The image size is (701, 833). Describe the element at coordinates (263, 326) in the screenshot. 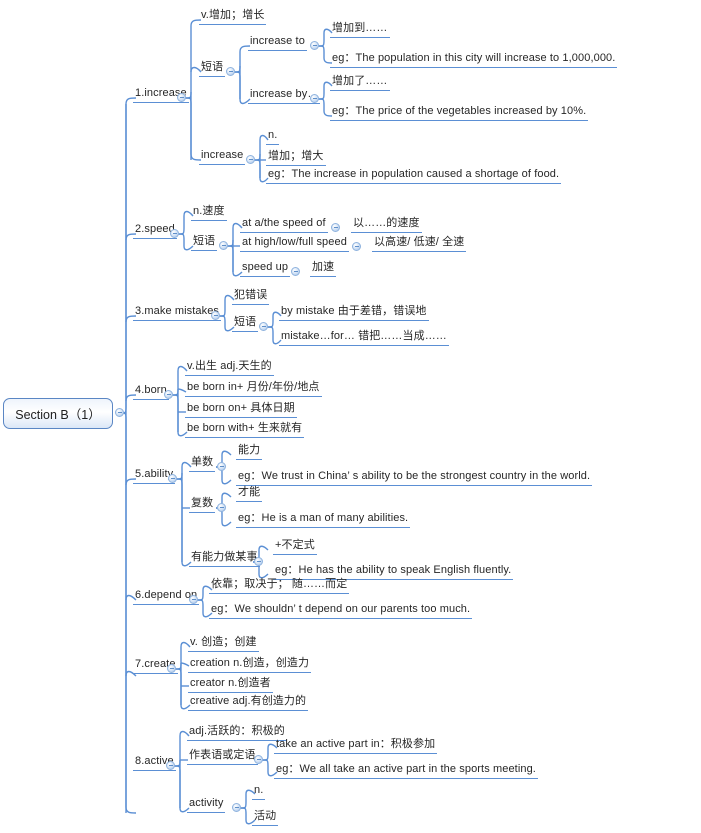

I see `toggle-mistakes-phrases` at that location.